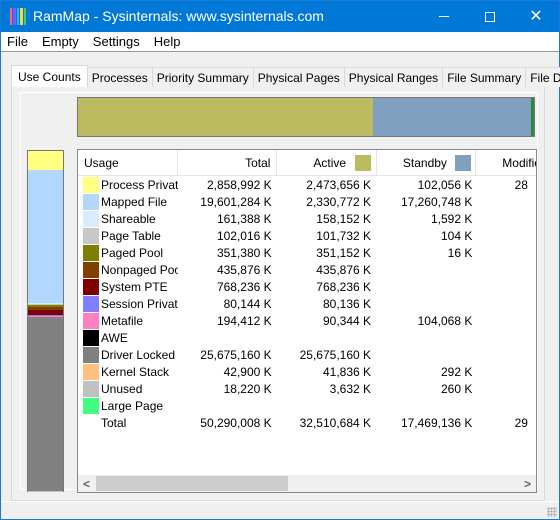  Describe the element at coordinates (134, 286) in the screenshot. I see `usage-label: System PTE` at that location.